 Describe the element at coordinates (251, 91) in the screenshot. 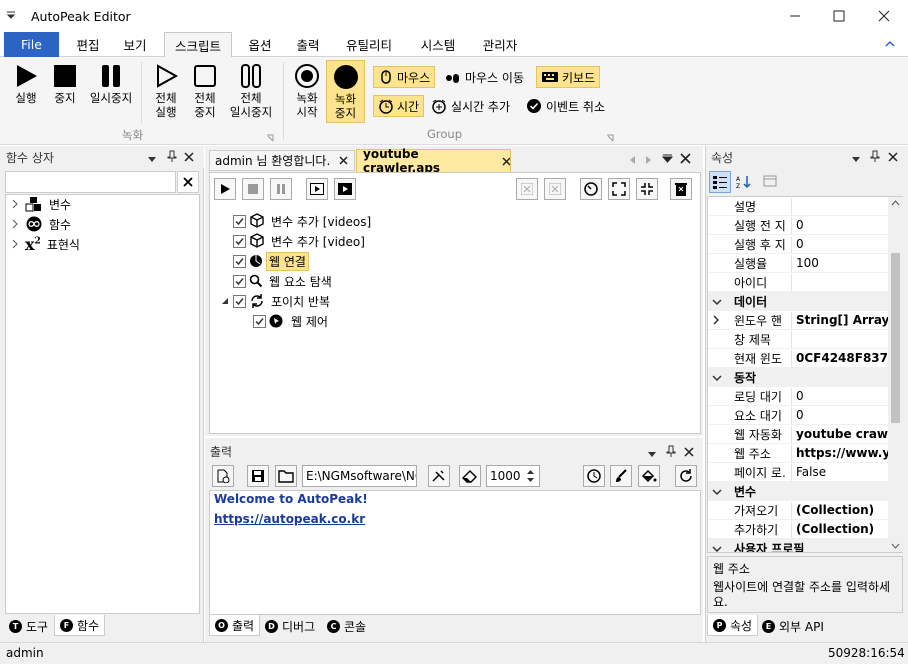

I see `pause-all-button: 전체 일시중지` at that location.